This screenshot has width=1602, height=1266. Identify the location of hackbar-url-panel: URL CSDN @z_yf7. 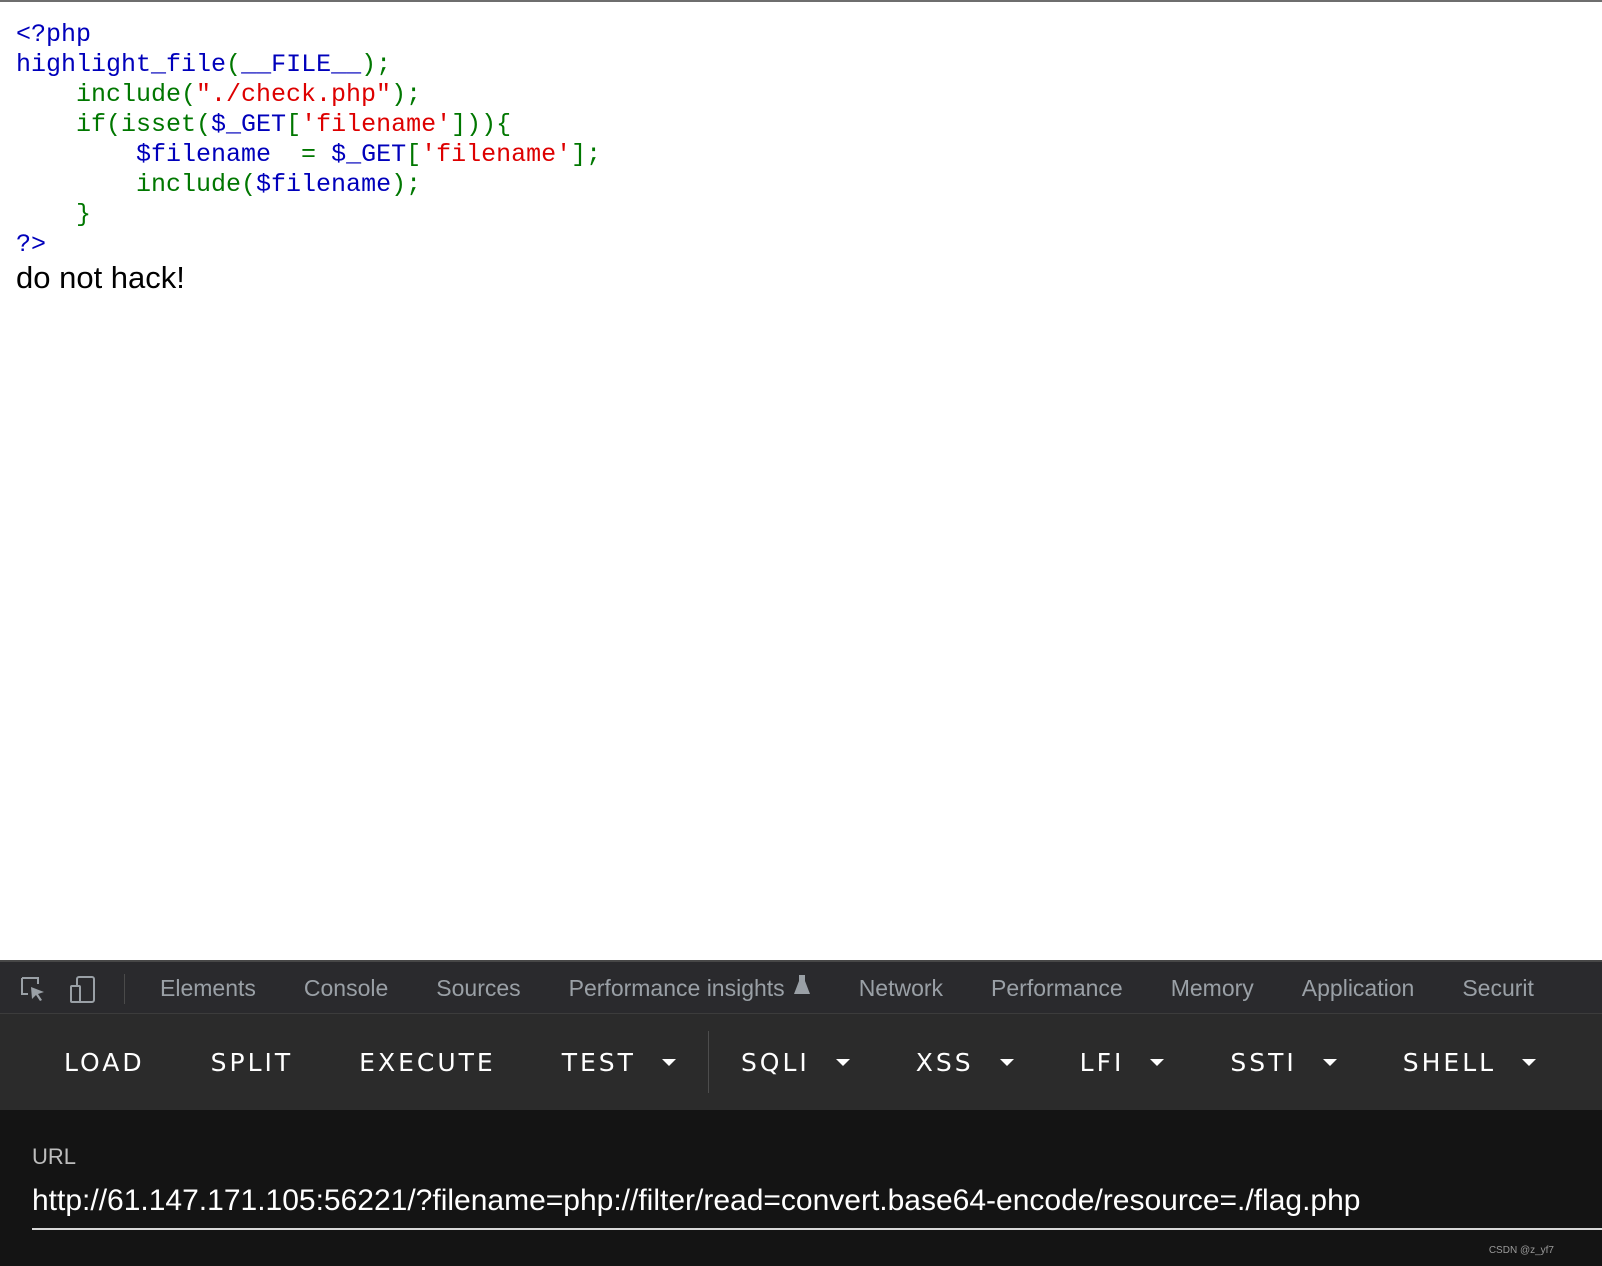
(801, 1188).